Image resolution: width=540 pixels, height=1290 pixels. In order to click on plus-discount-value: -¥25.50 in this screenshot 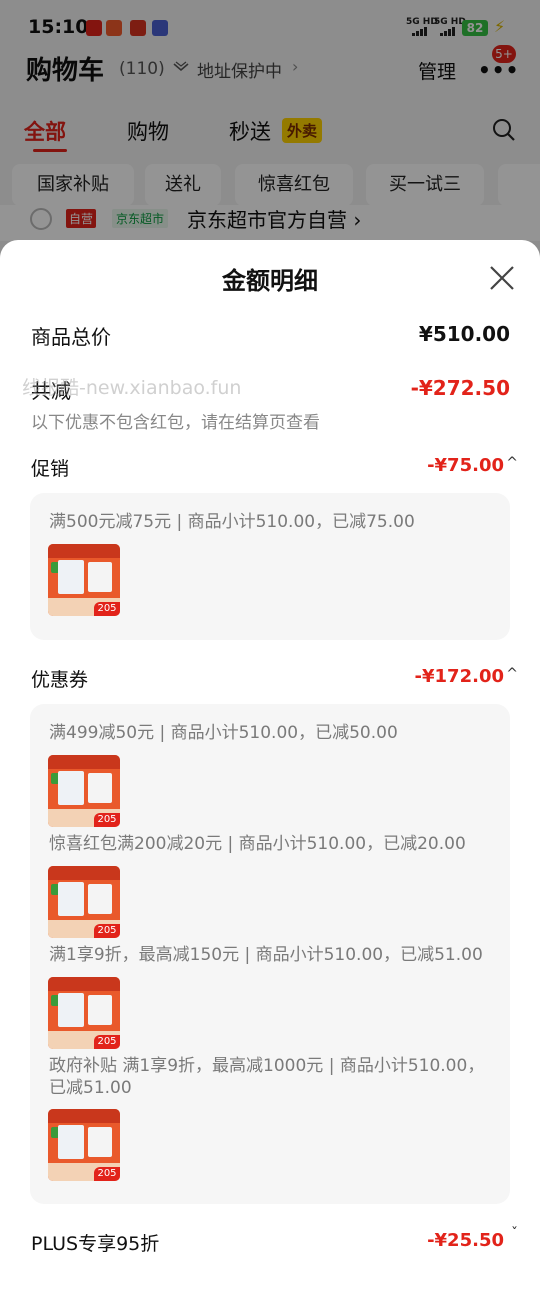, I will do `click(465, 1240)`.